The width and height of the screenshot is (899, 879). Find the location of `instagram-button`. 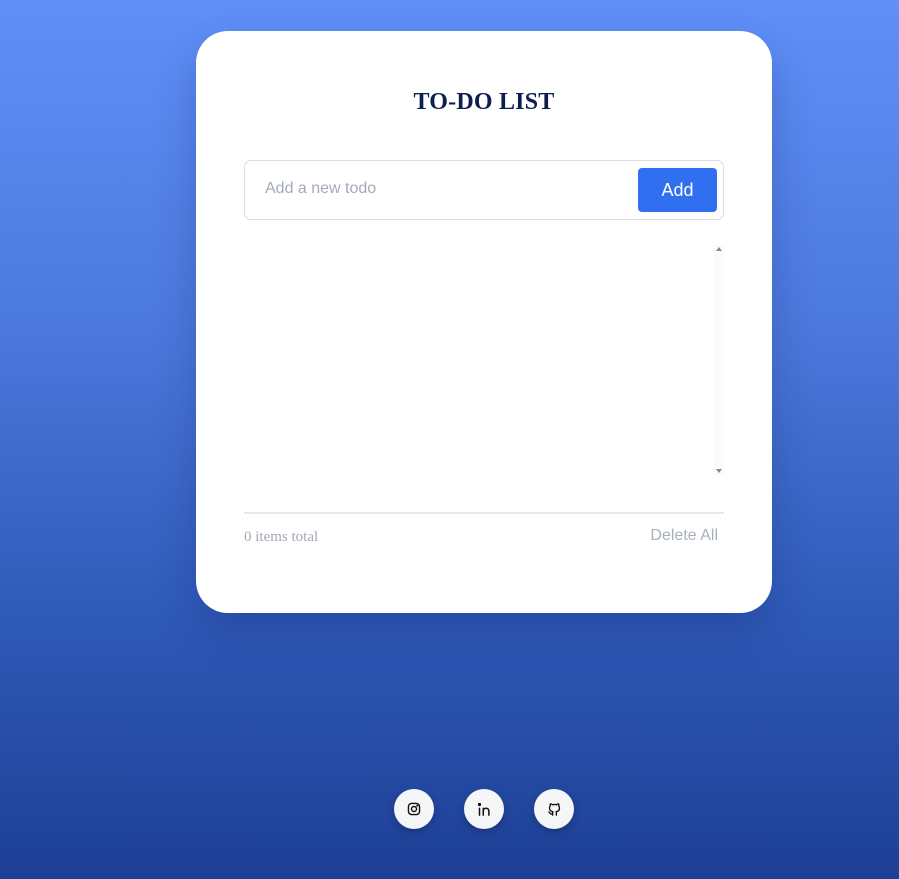

instagram-button is located at coordinates (414, 809).